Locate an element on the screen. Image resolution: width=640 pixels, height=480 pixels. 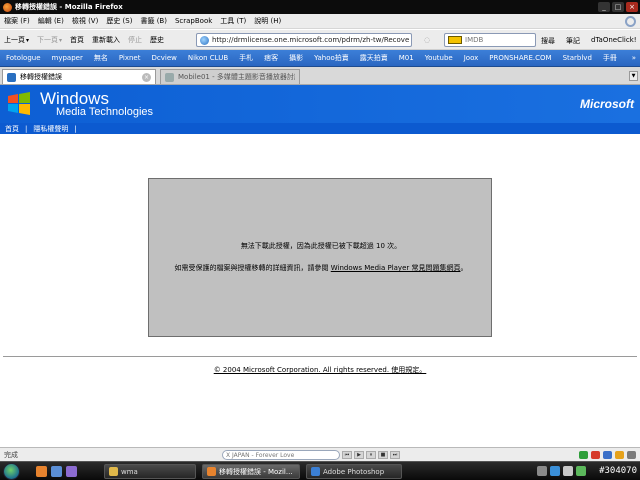
window-title: 移轉授權錯誤 - Mozilla Firefox is located at coordinates (69, 7).